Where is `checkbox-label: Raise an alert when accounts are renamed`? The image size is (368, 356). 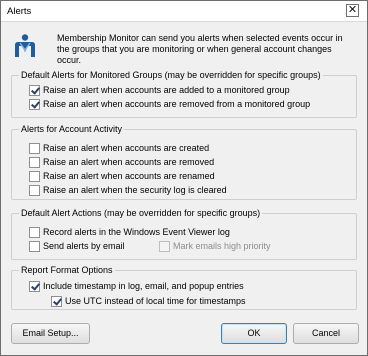
checkbox-label: Raise an alert when accounts are renamed is located at coordinates (129, 176).